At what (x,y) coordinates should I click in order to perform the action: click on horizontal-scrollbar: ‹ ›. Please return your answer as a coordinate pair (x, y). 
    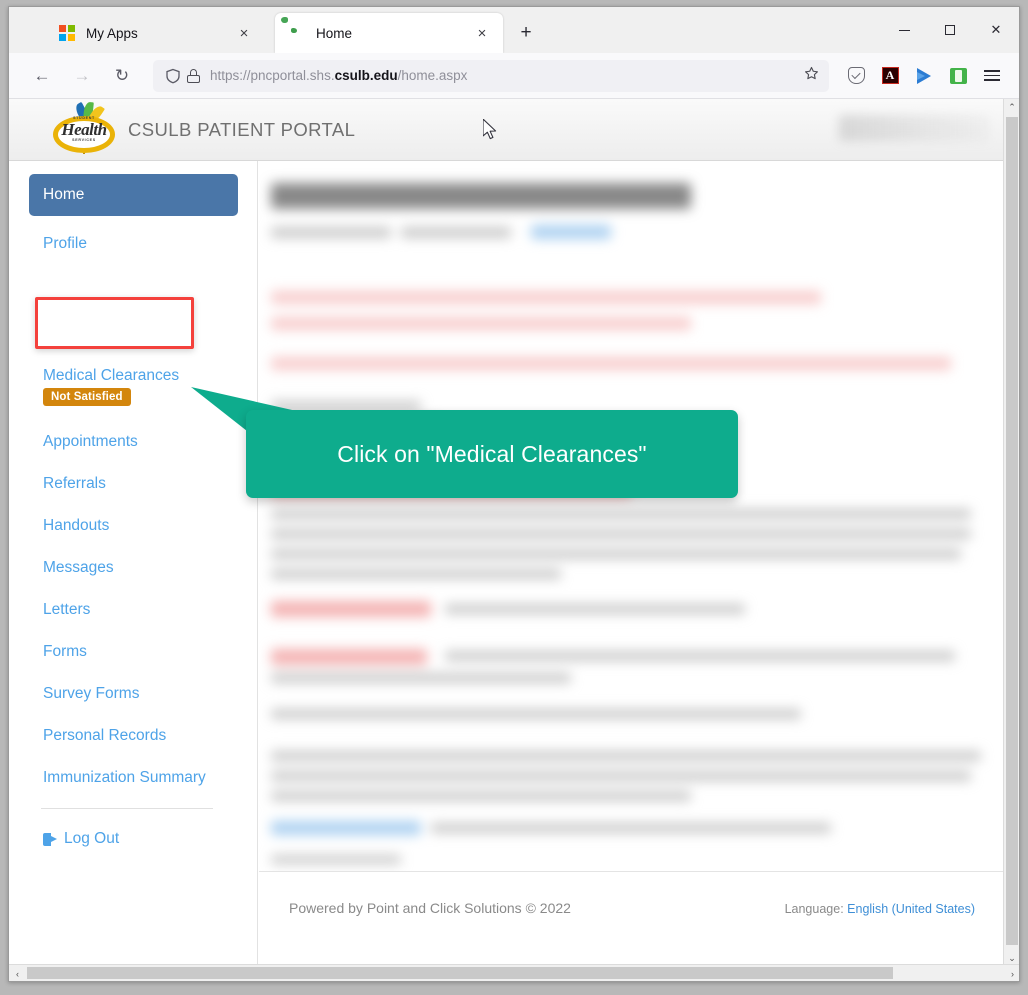
    Looking at the image, I should click on (514, 972).